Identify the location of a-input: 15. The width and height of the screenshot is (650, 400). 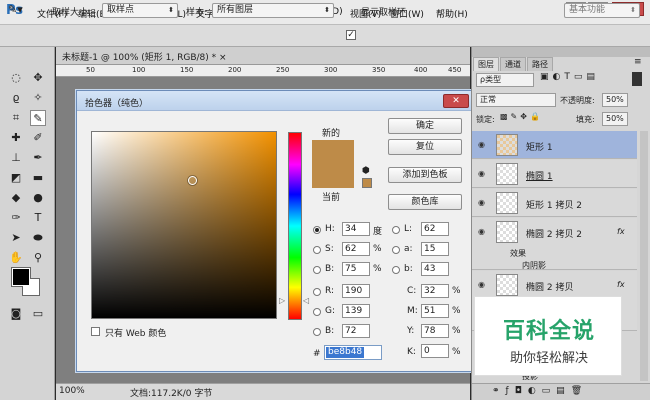
(435, 249).